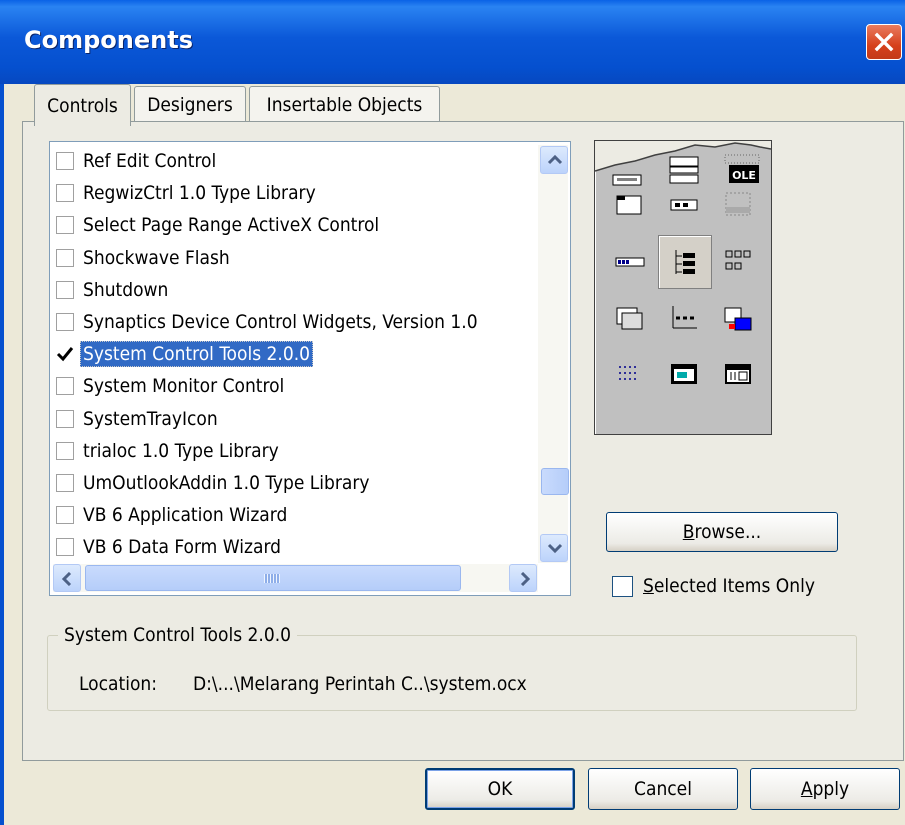  Describe the element at coordinates (184, 386) in the screenshot. I see `item-label: System Monitor Control` at that location.